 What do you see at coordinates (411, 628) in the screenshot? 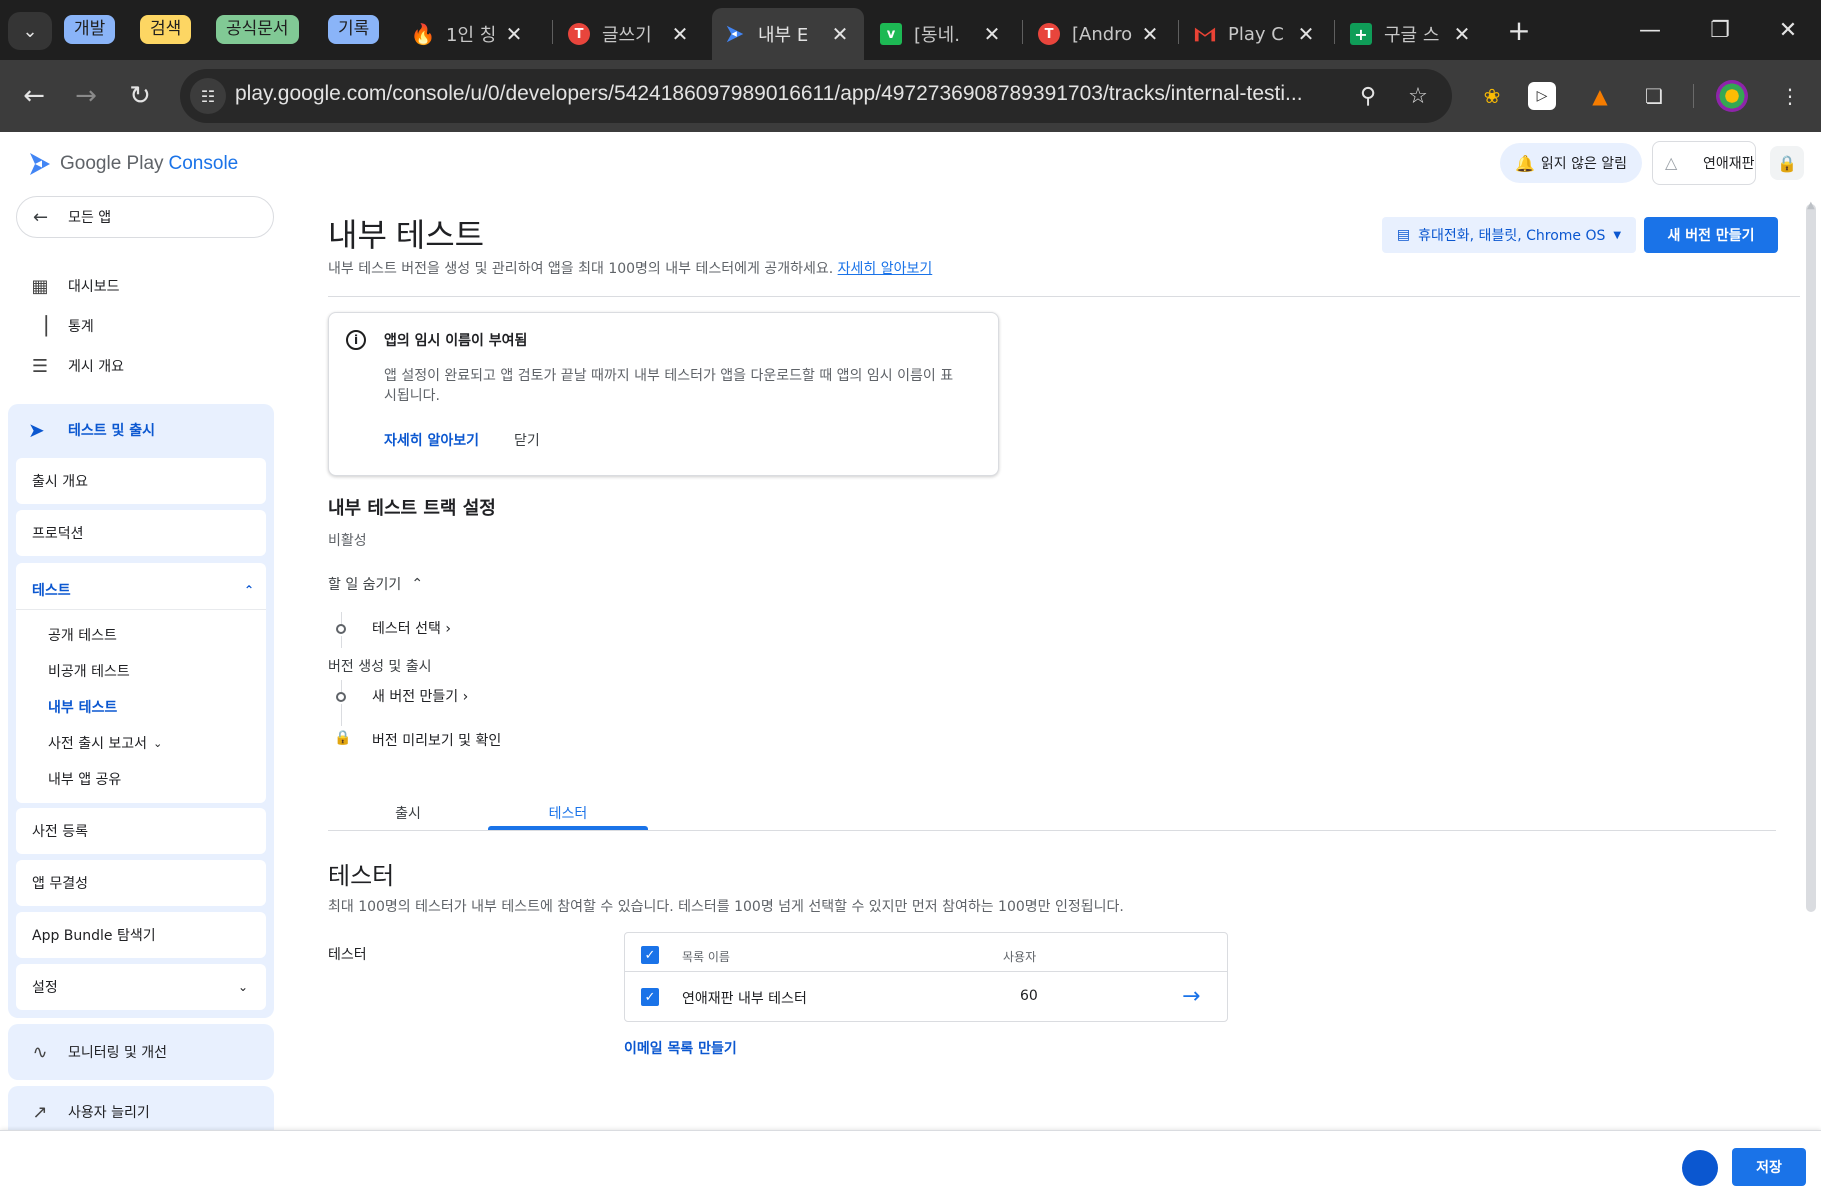
I see `step-select-testers: 테스터 선택 ›` at bounding box center [411, 628].